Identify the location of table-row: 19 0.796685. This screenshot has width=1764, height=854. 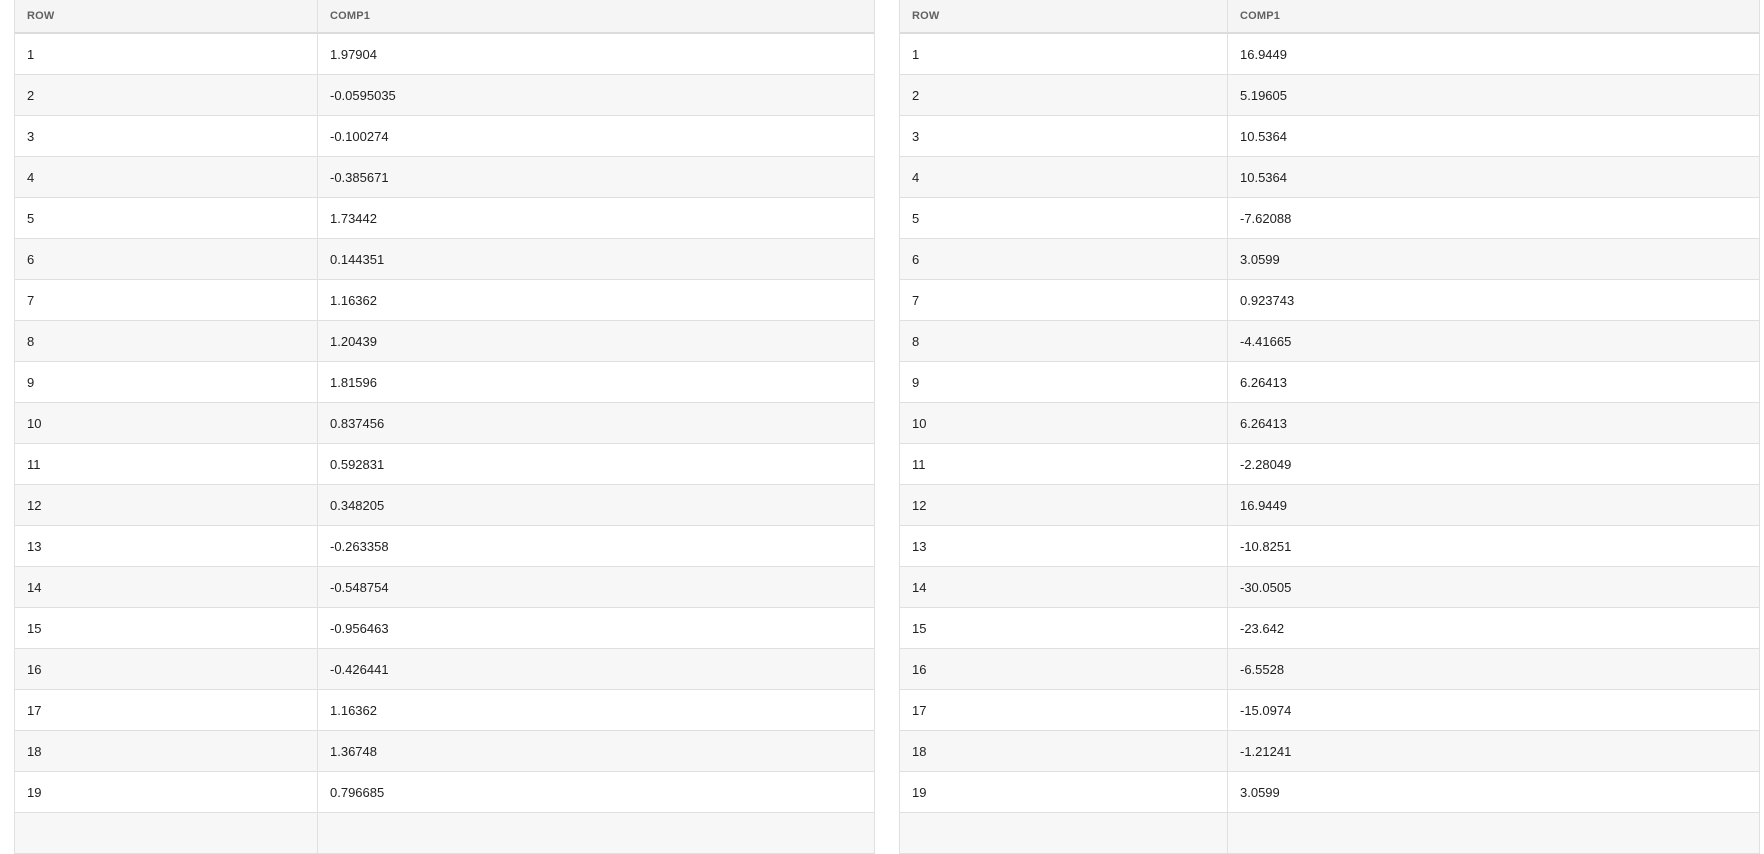
(444, 792).